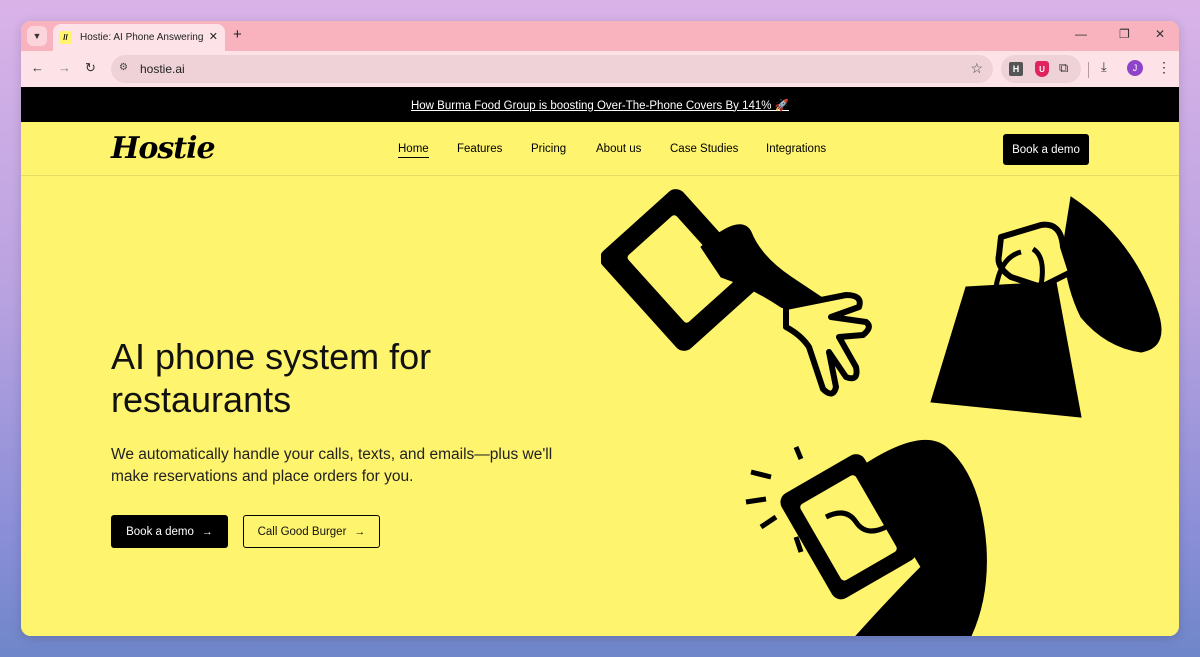 Image resolution: width=1200 pixels, height=657 pixels. I want to click on extension-shield-icon: U, so click(1042, 69).